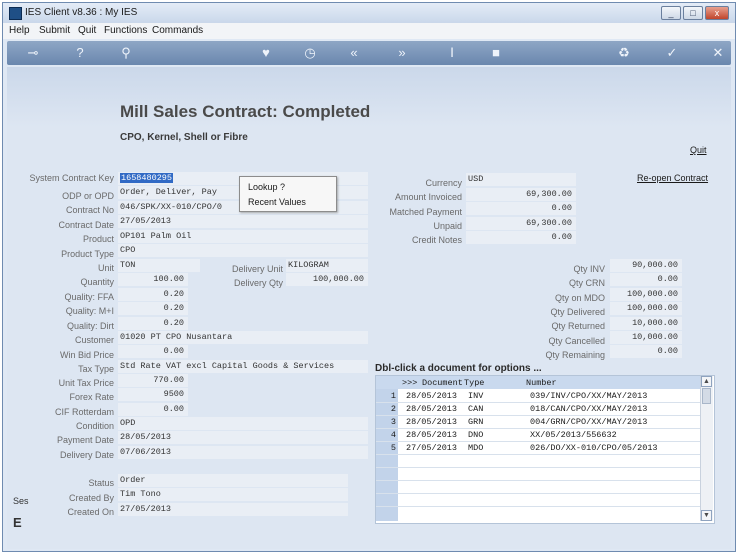 The width and height of the screenshot is (739, 555). I want to click on product-field: OP101 Palm Oil, so click(243, 236).